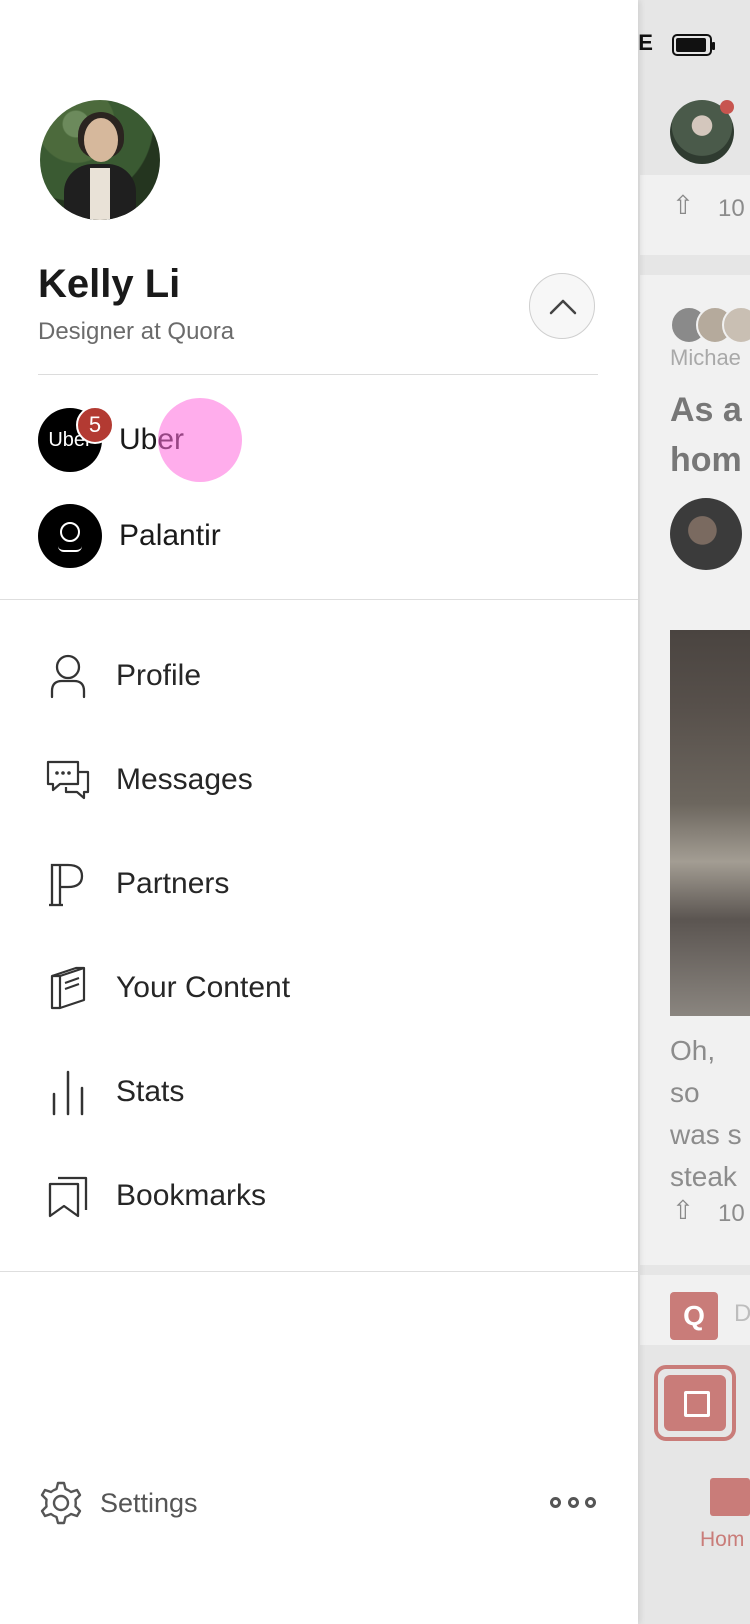 The image size is (750, 1624). What do you see at coordinates (326, 676) in the screenshot?
I see `menu-item-profile: Profile` at bounding box center [326, 676].